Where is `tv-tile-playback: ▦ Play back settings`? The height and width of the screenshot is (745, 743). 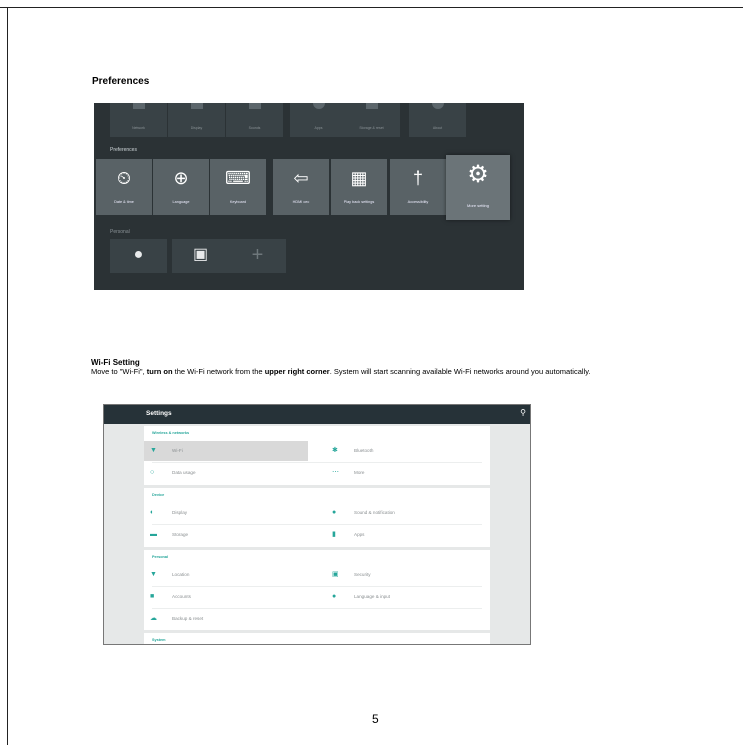 tv-tile-playback: ▦ Play back settings is located at coordinates (359, 187).